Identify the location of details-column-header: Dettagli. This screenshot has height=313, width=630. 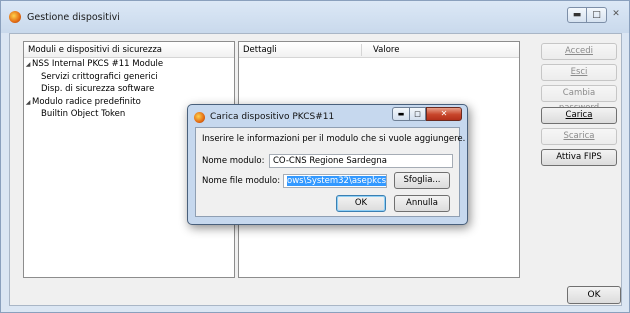
(260, 50).